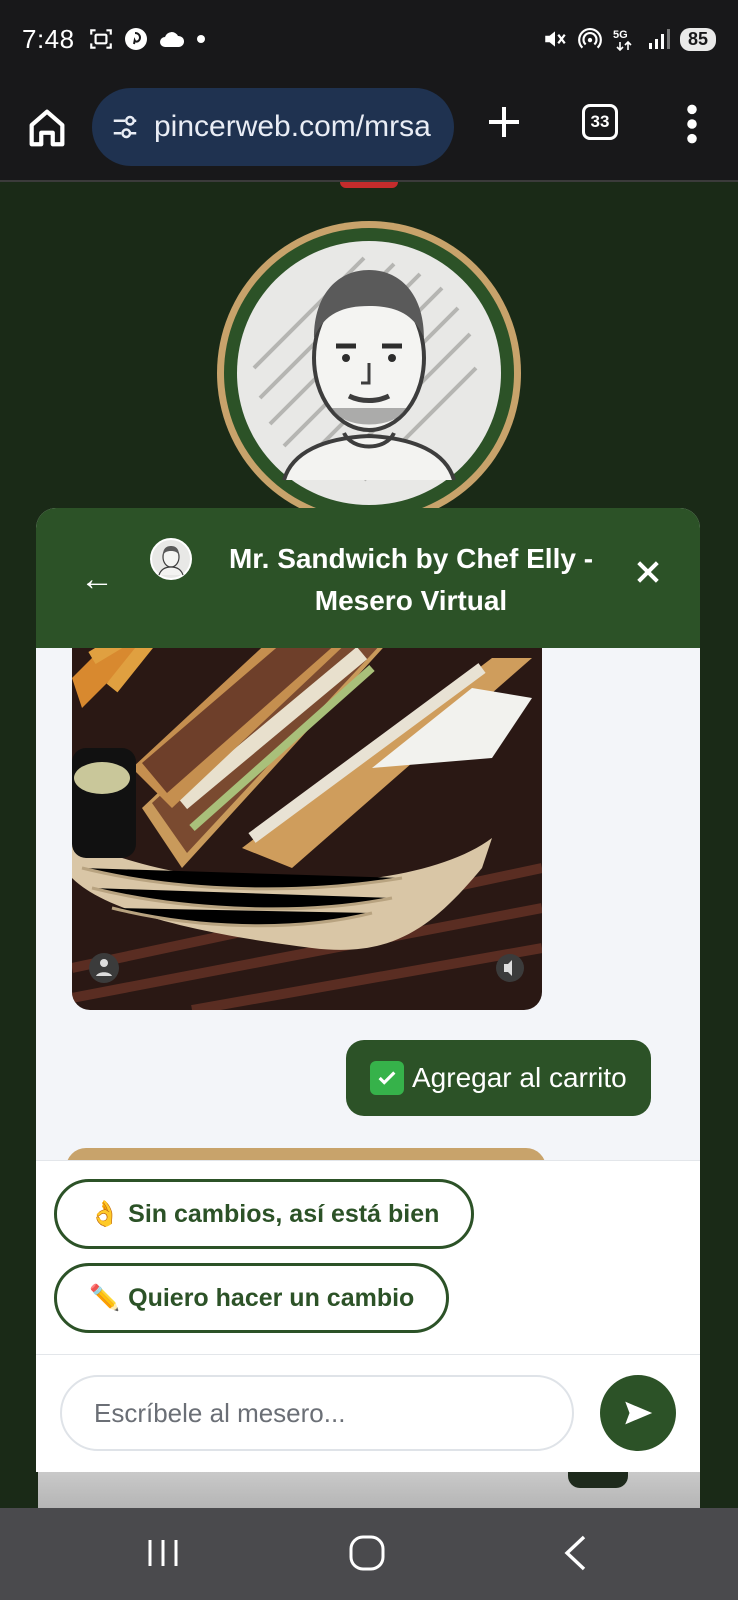  Describe the element at coordinates (519, 1077) in the screenshot. I see `user-message-text: Agregar al carrito` at that location.